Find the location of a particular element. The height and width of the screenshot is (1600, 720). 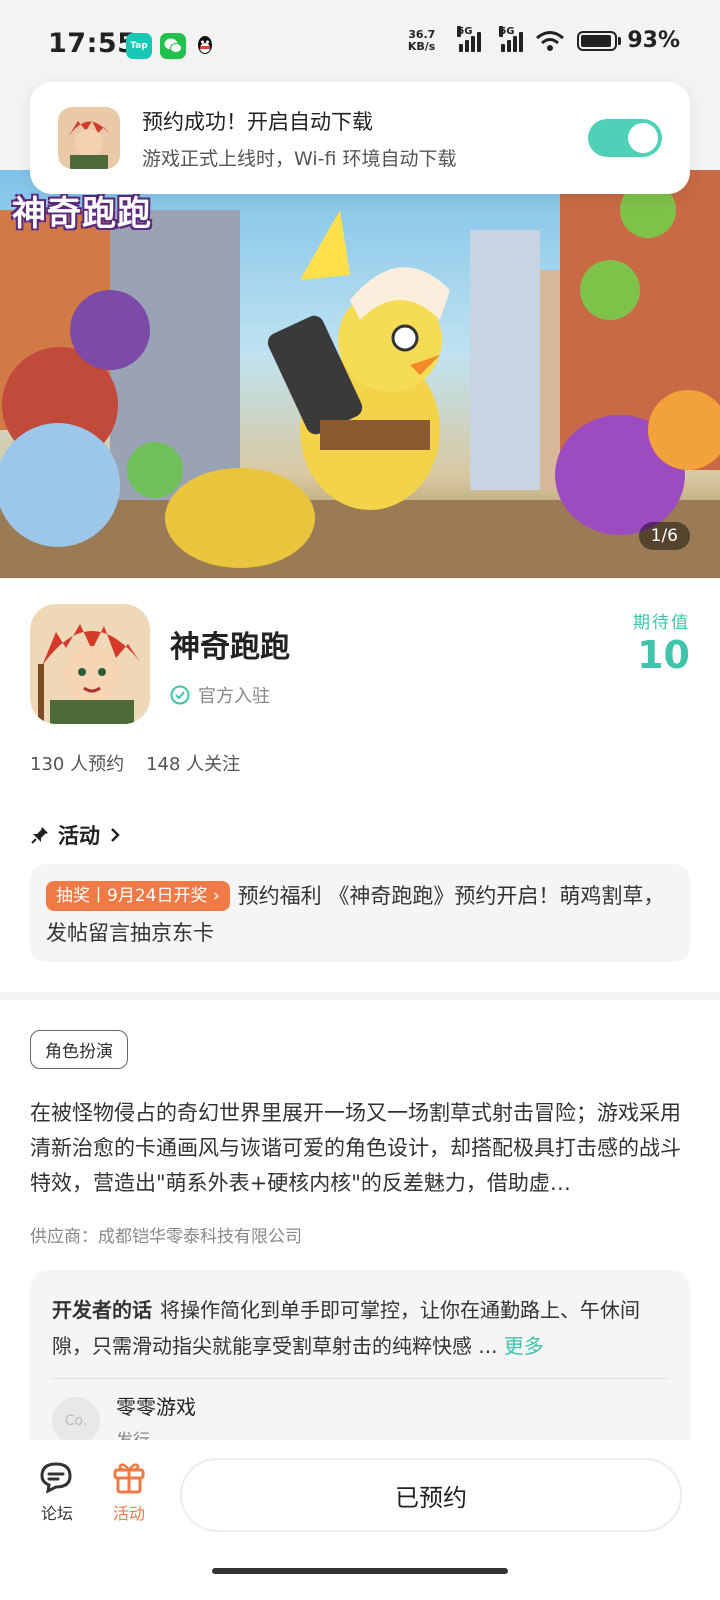

game-title: 神奇跑跑 is located at coordinates (230, 647).